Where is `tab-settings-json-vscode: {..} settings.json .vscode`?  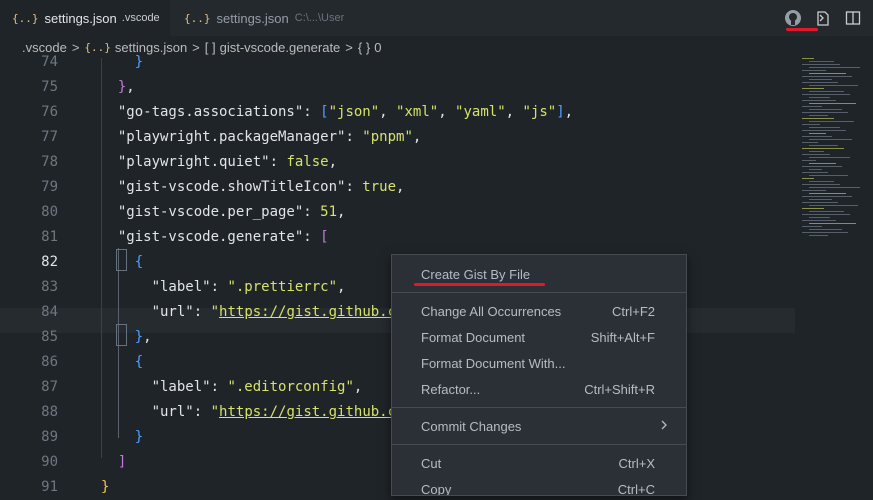
tab-settings-json-vscode: {..} settings.json .vscode is located at coordinates (85, 18).